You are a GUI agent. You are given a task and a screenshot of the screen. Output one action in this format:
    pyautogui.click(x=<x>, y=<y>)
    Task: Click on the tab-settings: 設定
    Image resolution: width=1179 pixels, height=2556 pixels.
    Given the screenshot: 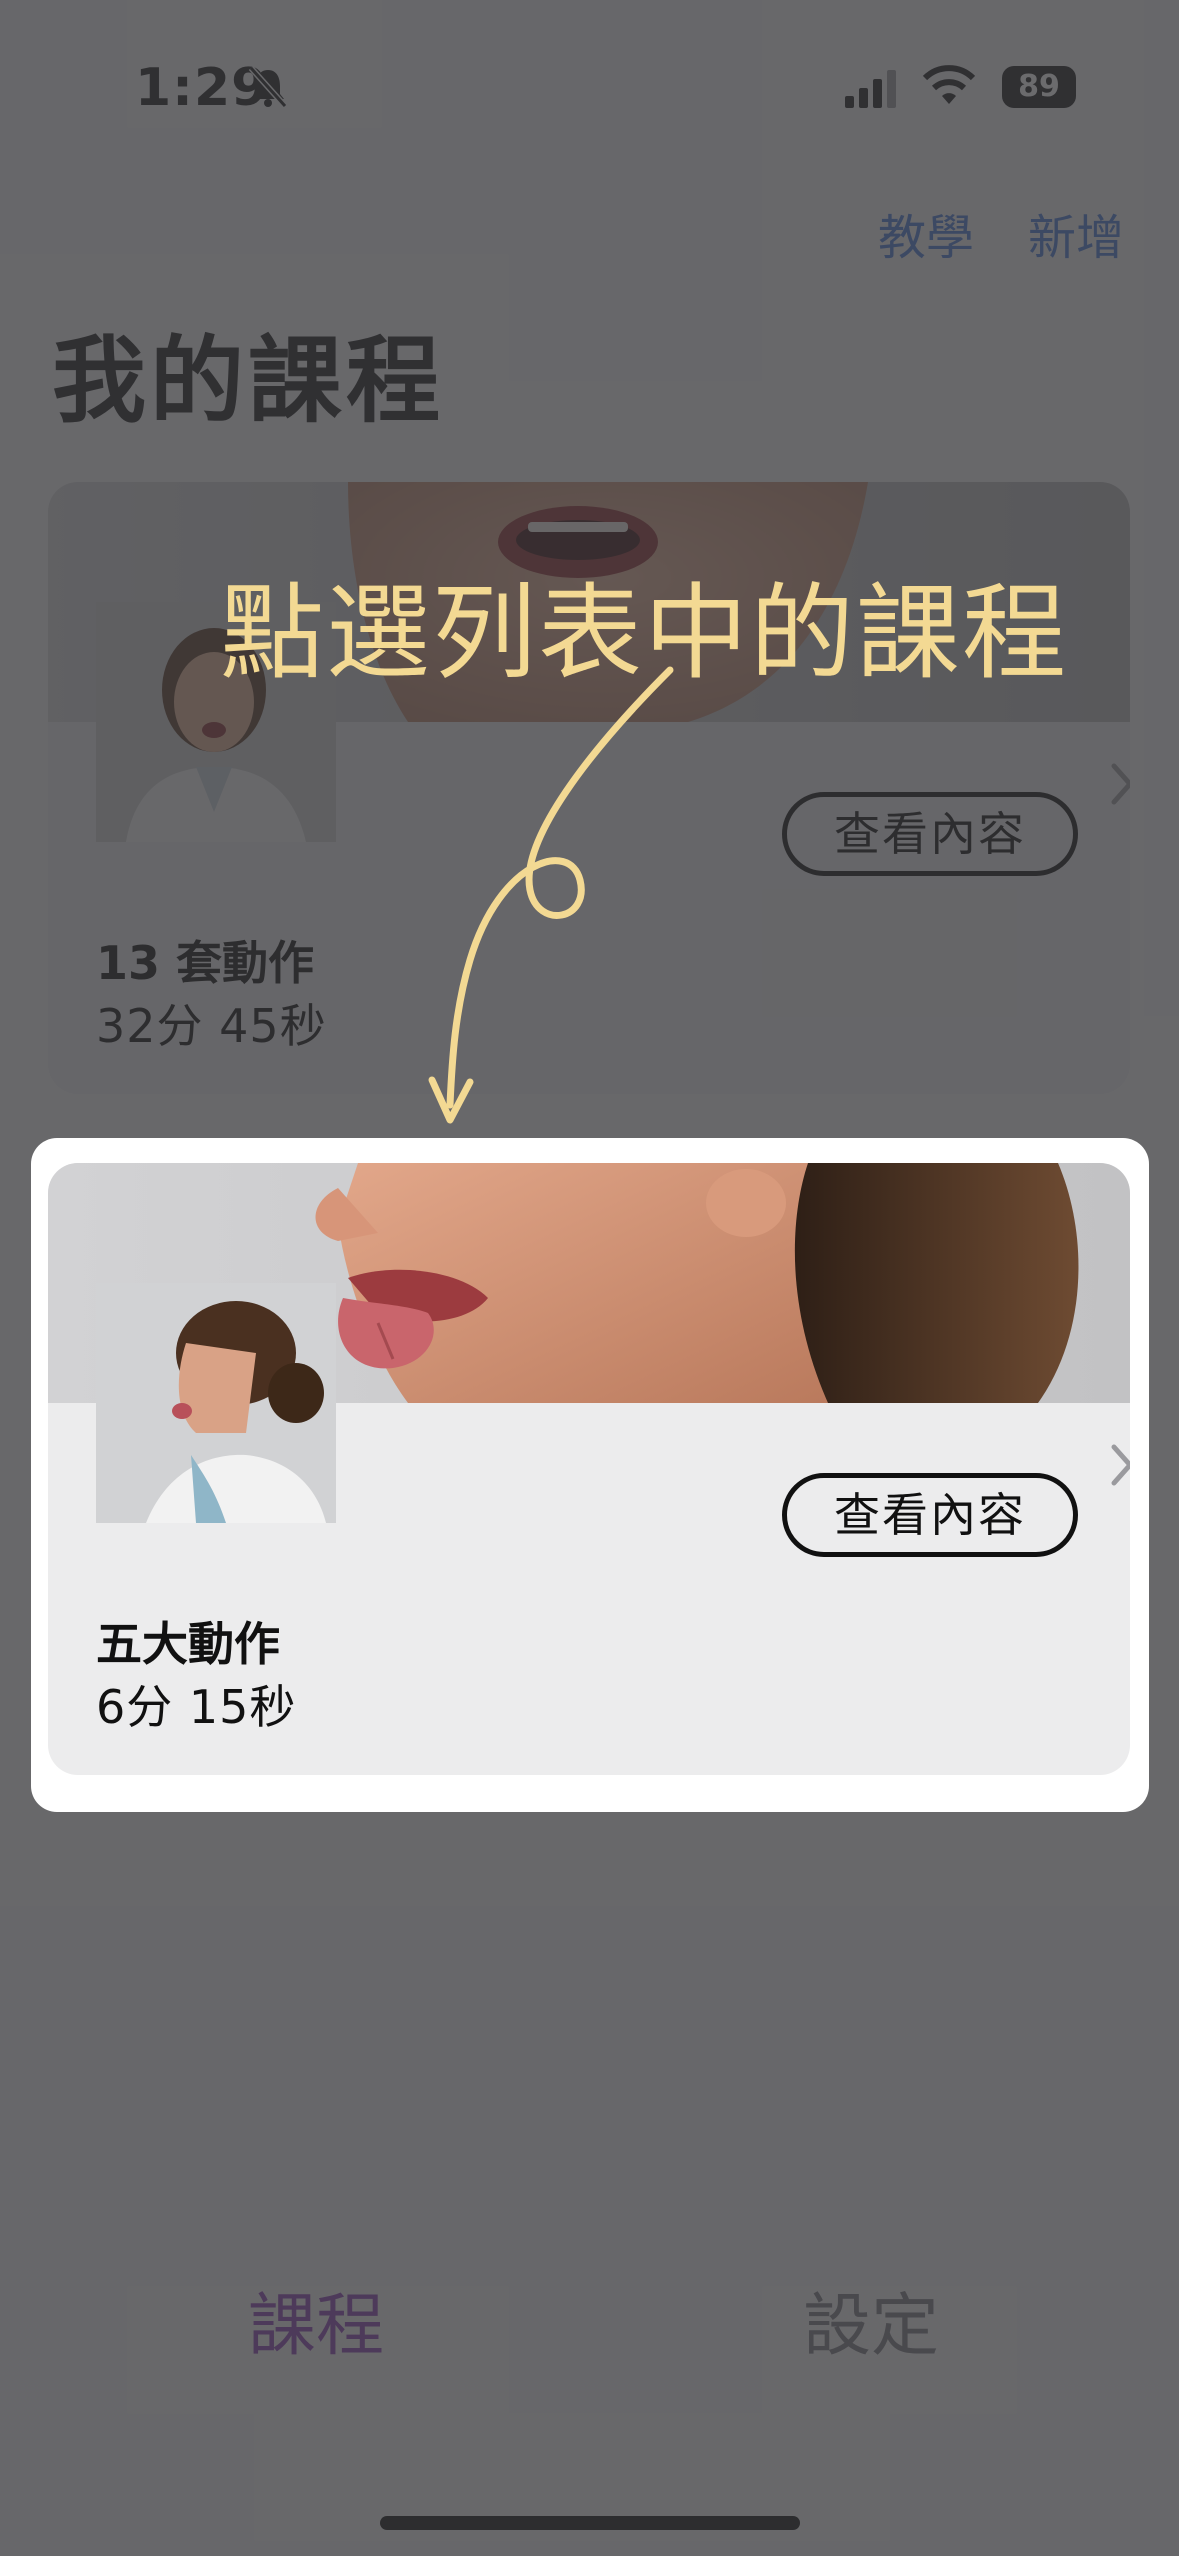 What is the action you would take?
    pyautogui.click(x=871, y=2319)
    